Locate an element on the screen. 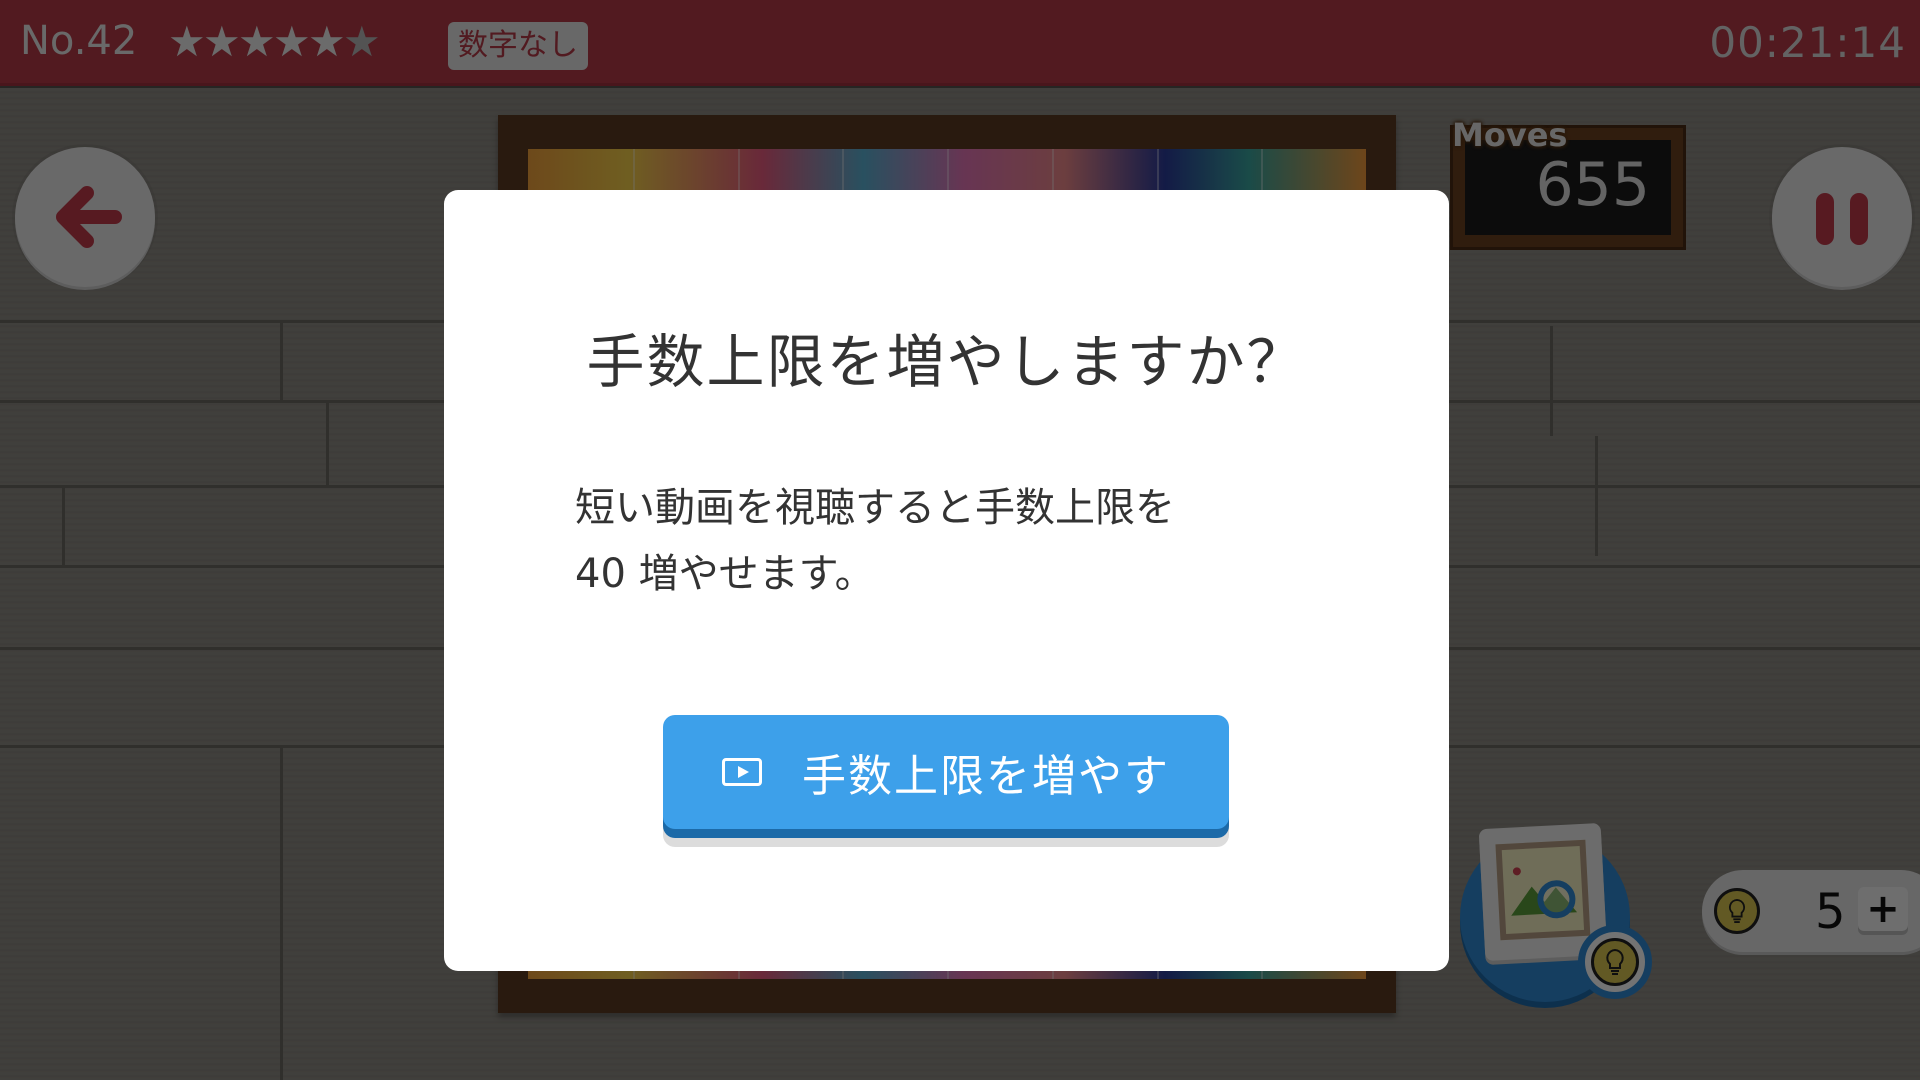 The width and height of the screenshot is (1920, 1080). dialog-message: 短い動画を視聴すると手数上限を 40 増やせます。 is located at coordinates (875, 541).